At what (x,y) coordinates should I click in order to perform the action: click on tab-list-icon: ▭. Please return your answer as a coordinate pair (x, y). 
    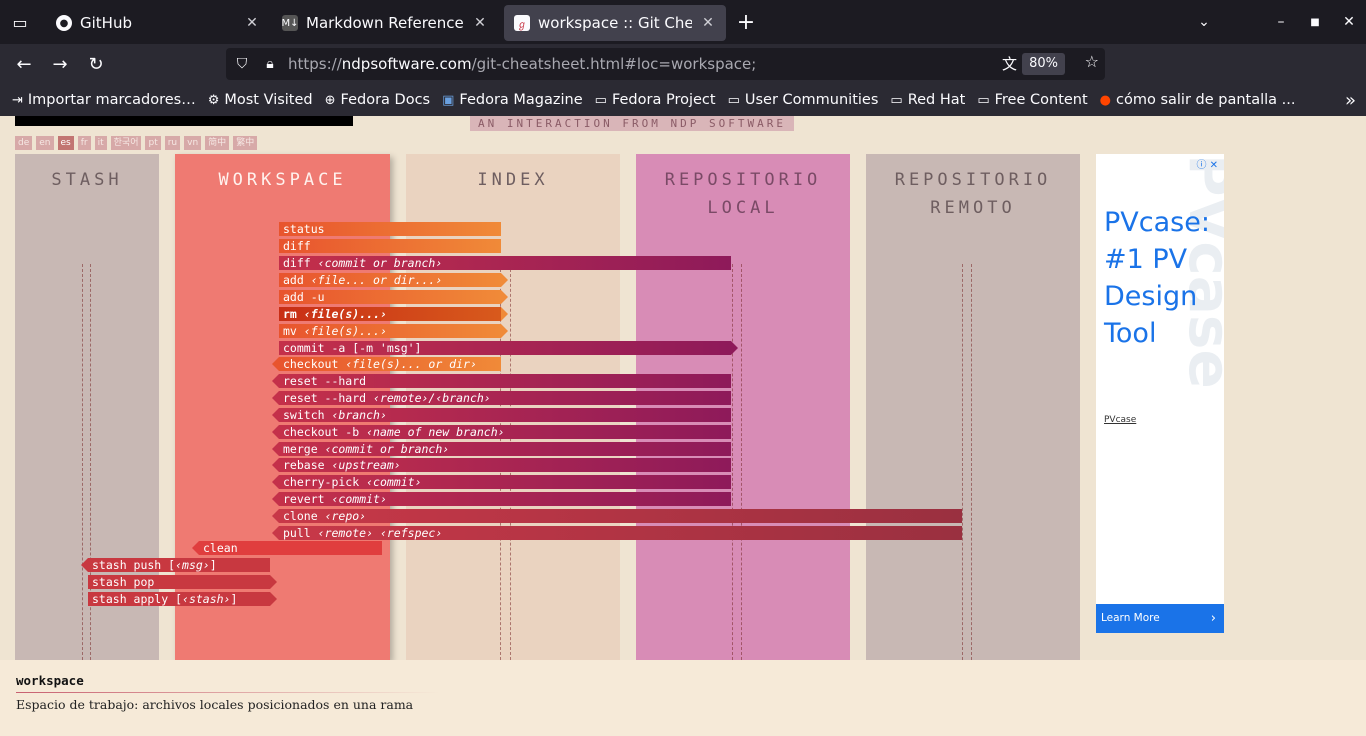
    Looking at the image, I should click on (20, 22).